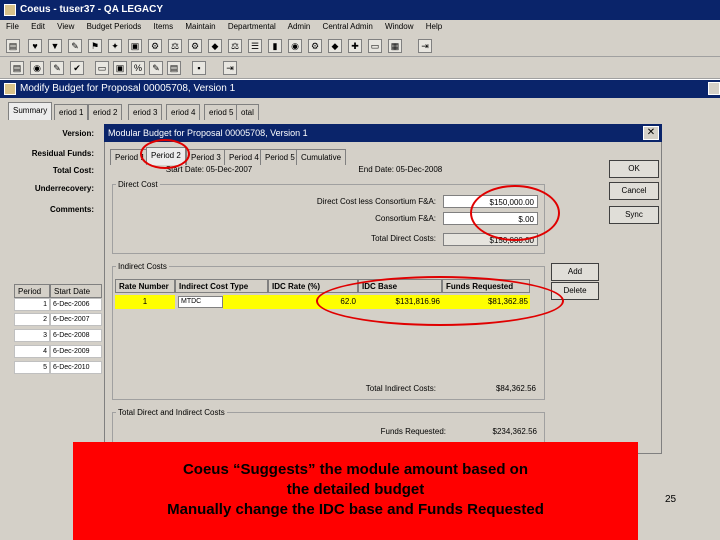 Image resolution: width=720 pixels, height=540 pixels. I want to click on dialog-tab-cumulative: Cumulative, so click(321, 157).